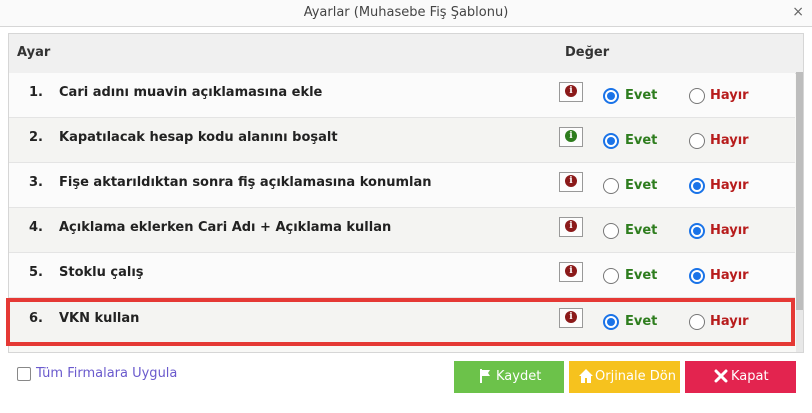 This screenshot has height=413, width=812. What do you see at coordinates (402, 321) in the screenshot?
I see `table-row: 6. VKN kullan i Evet Hayır` at bounding box center [402, 321].